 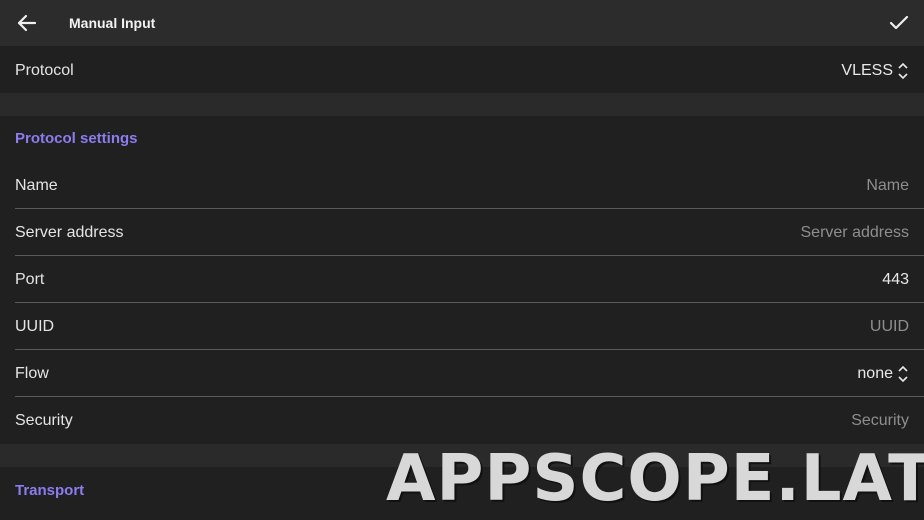 What do you see at coordinates (855, 233) in the screenshot?
I see `server-address-field: Server address` at bounding box center [855, 233].